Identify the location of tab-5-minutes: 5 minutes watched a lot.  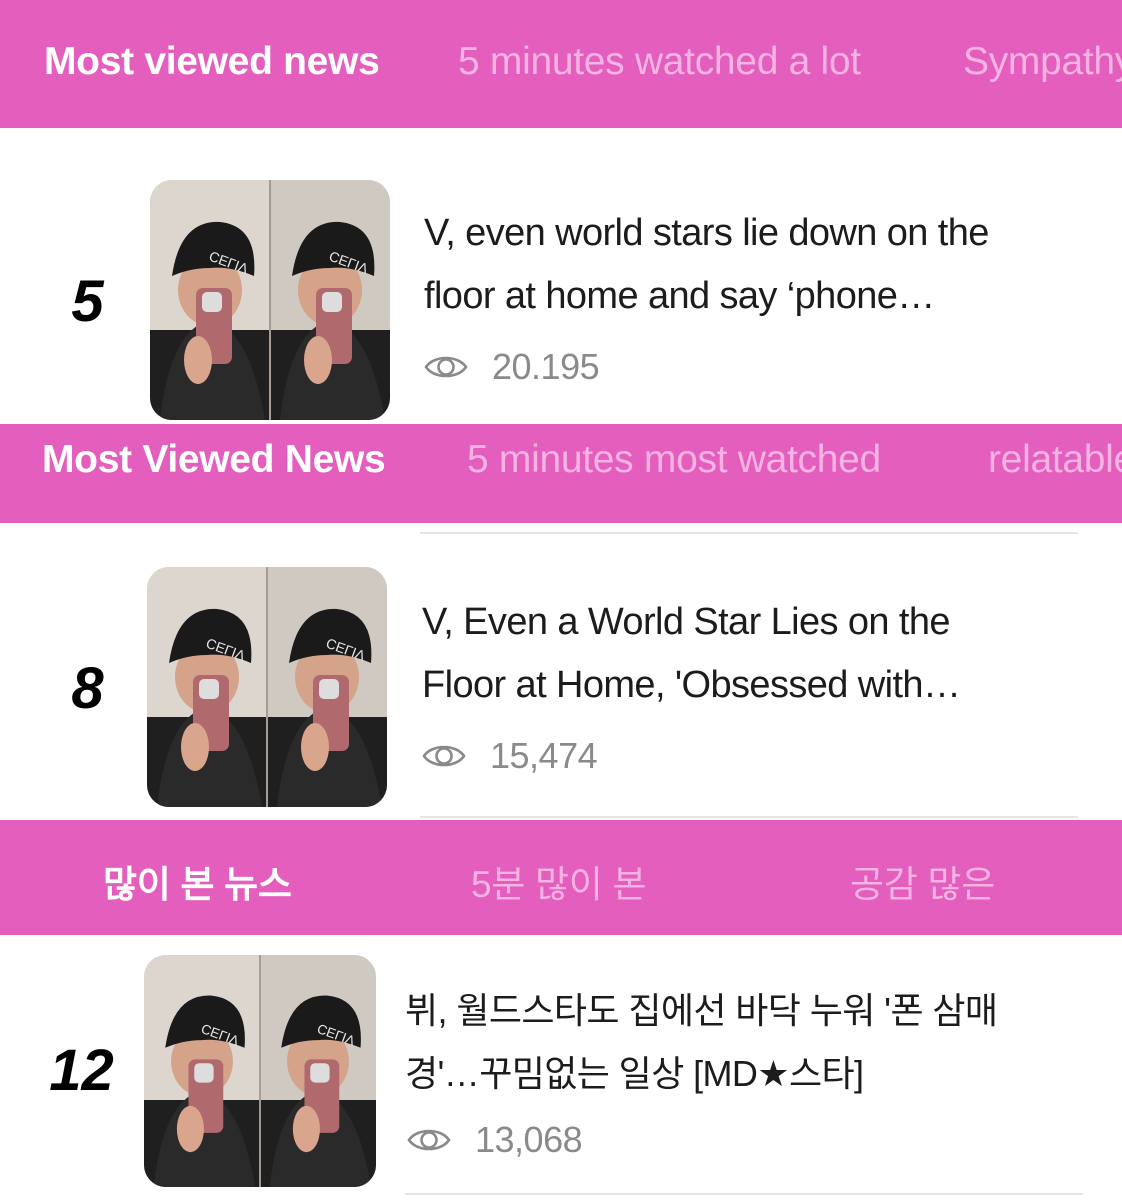
(659, 62).